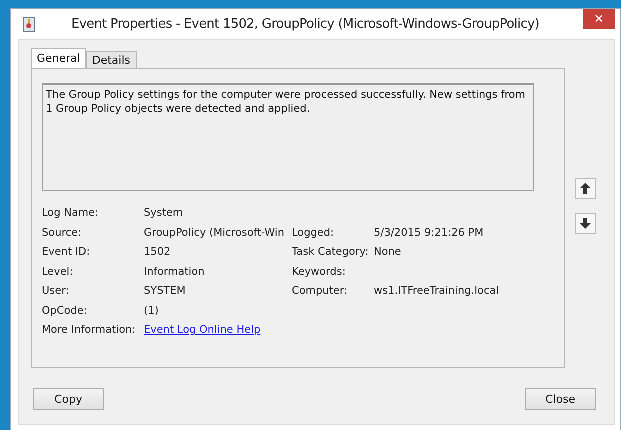 This screenshot has width=621, height=430. I want to click on help-link: Event Log Online Help, so click(202, 330).